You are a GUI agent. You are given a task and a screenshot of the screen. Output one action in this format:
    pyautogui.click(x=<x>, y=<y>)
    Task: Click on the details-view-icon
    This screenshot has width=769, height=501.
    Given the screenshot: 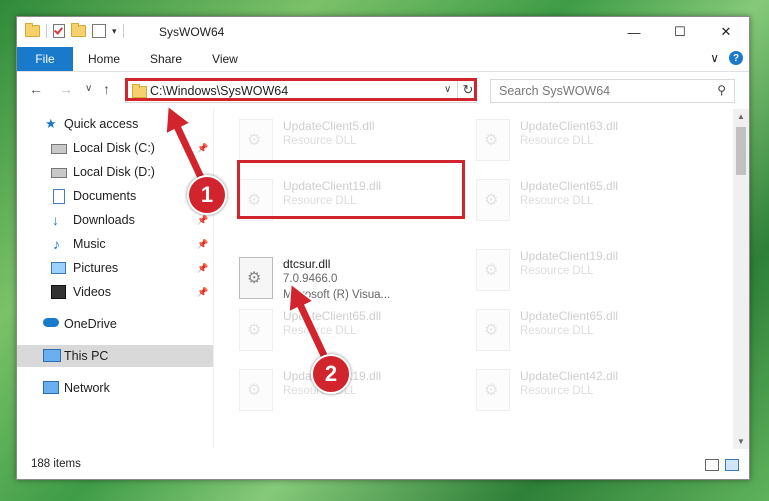 What is the action you would take?
    pyautogui.click(x=712, y=465)
    